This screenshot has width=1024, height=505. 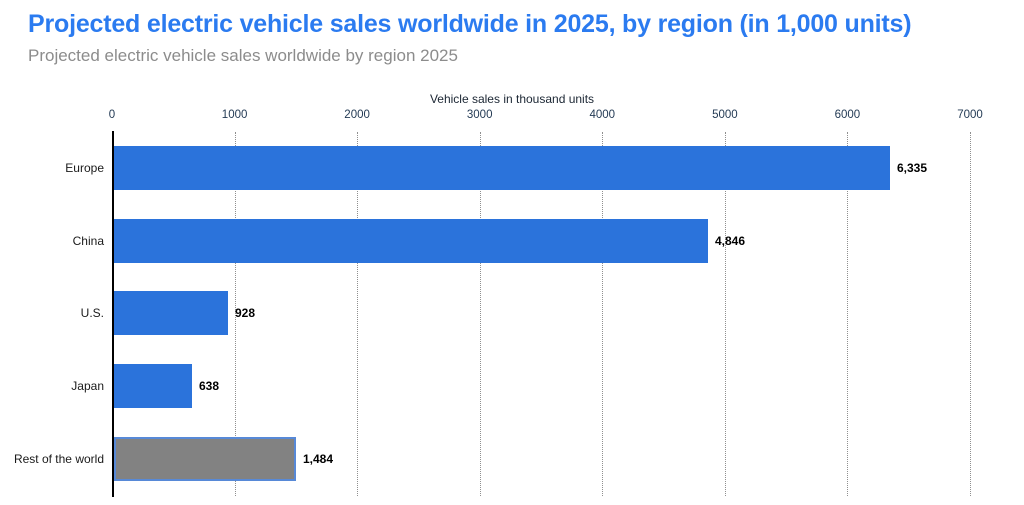 I want to click on x-tick-label: 1000, so click(x=234, y=115).